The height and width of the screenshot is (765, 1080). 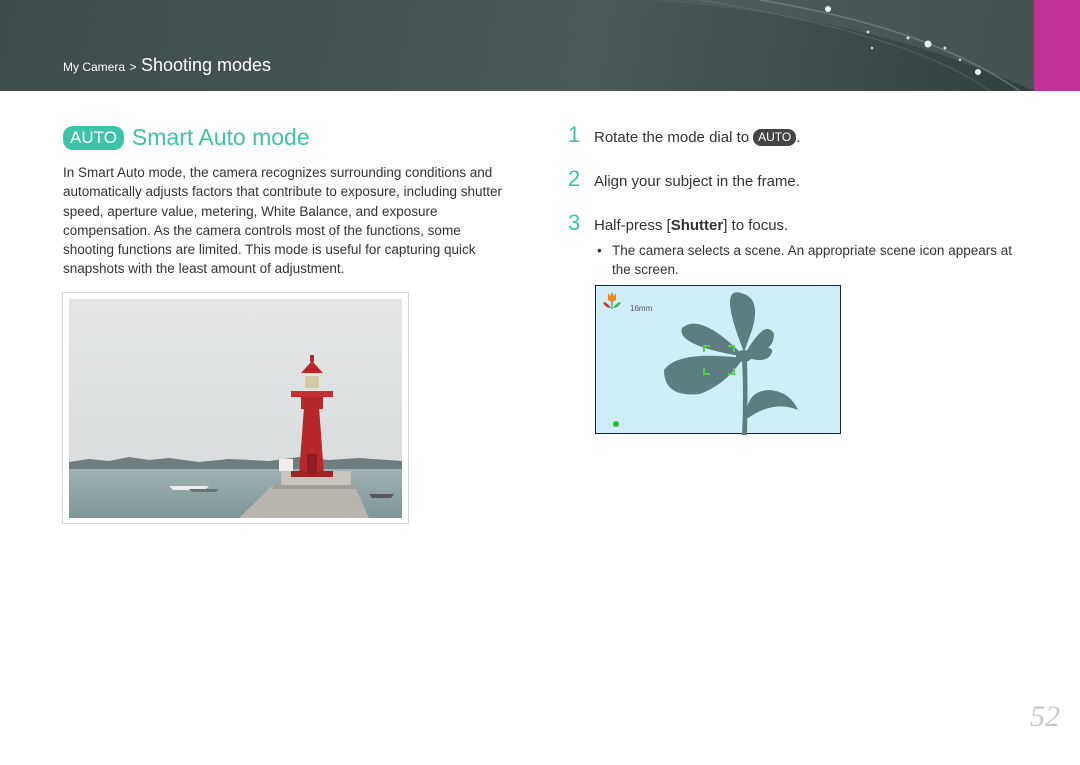 I want to click on step-text-main: Rotate the mode dial to, so click(x=672, y=137).